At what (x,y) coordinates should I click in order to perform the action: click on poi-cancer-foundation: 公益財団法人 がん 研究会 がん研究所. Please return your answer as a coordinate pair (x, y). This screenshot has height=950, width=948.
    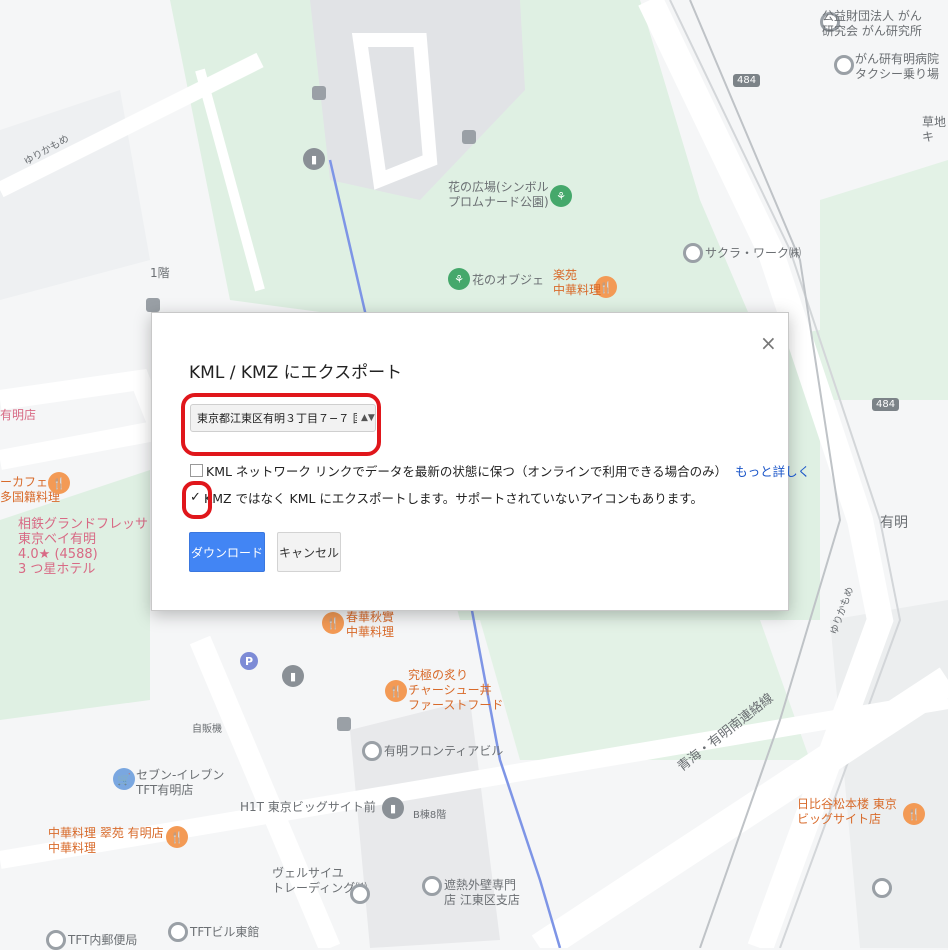
    Looking at the image, I should click on (872, 24).